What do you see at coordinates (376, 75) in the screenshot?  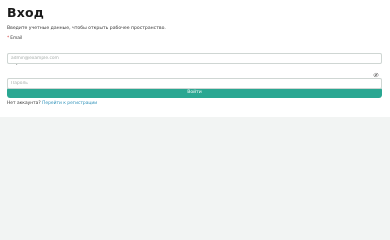 I see `eye-icon` at bounding box center [376, 75].